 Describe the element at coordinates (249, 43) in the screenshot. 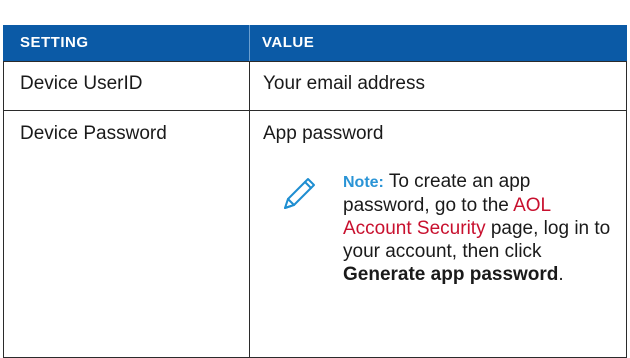

I see `header-divider` at that location.